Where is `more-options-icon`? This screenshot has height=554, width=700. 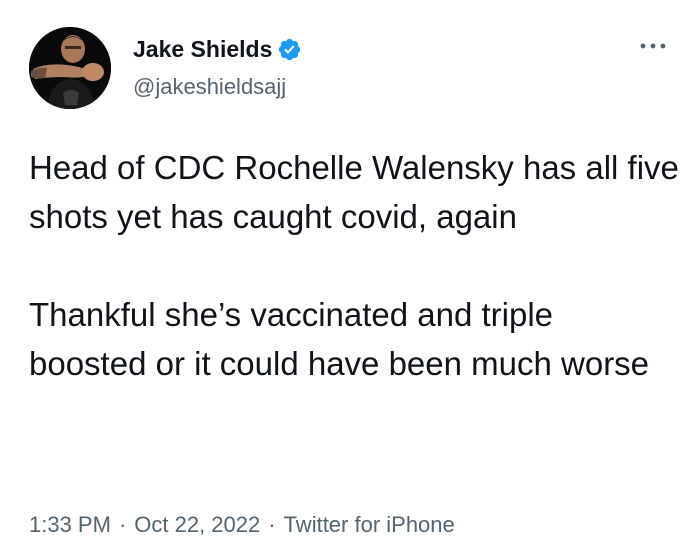 more-options-icon is located at coordinates (653, 46).